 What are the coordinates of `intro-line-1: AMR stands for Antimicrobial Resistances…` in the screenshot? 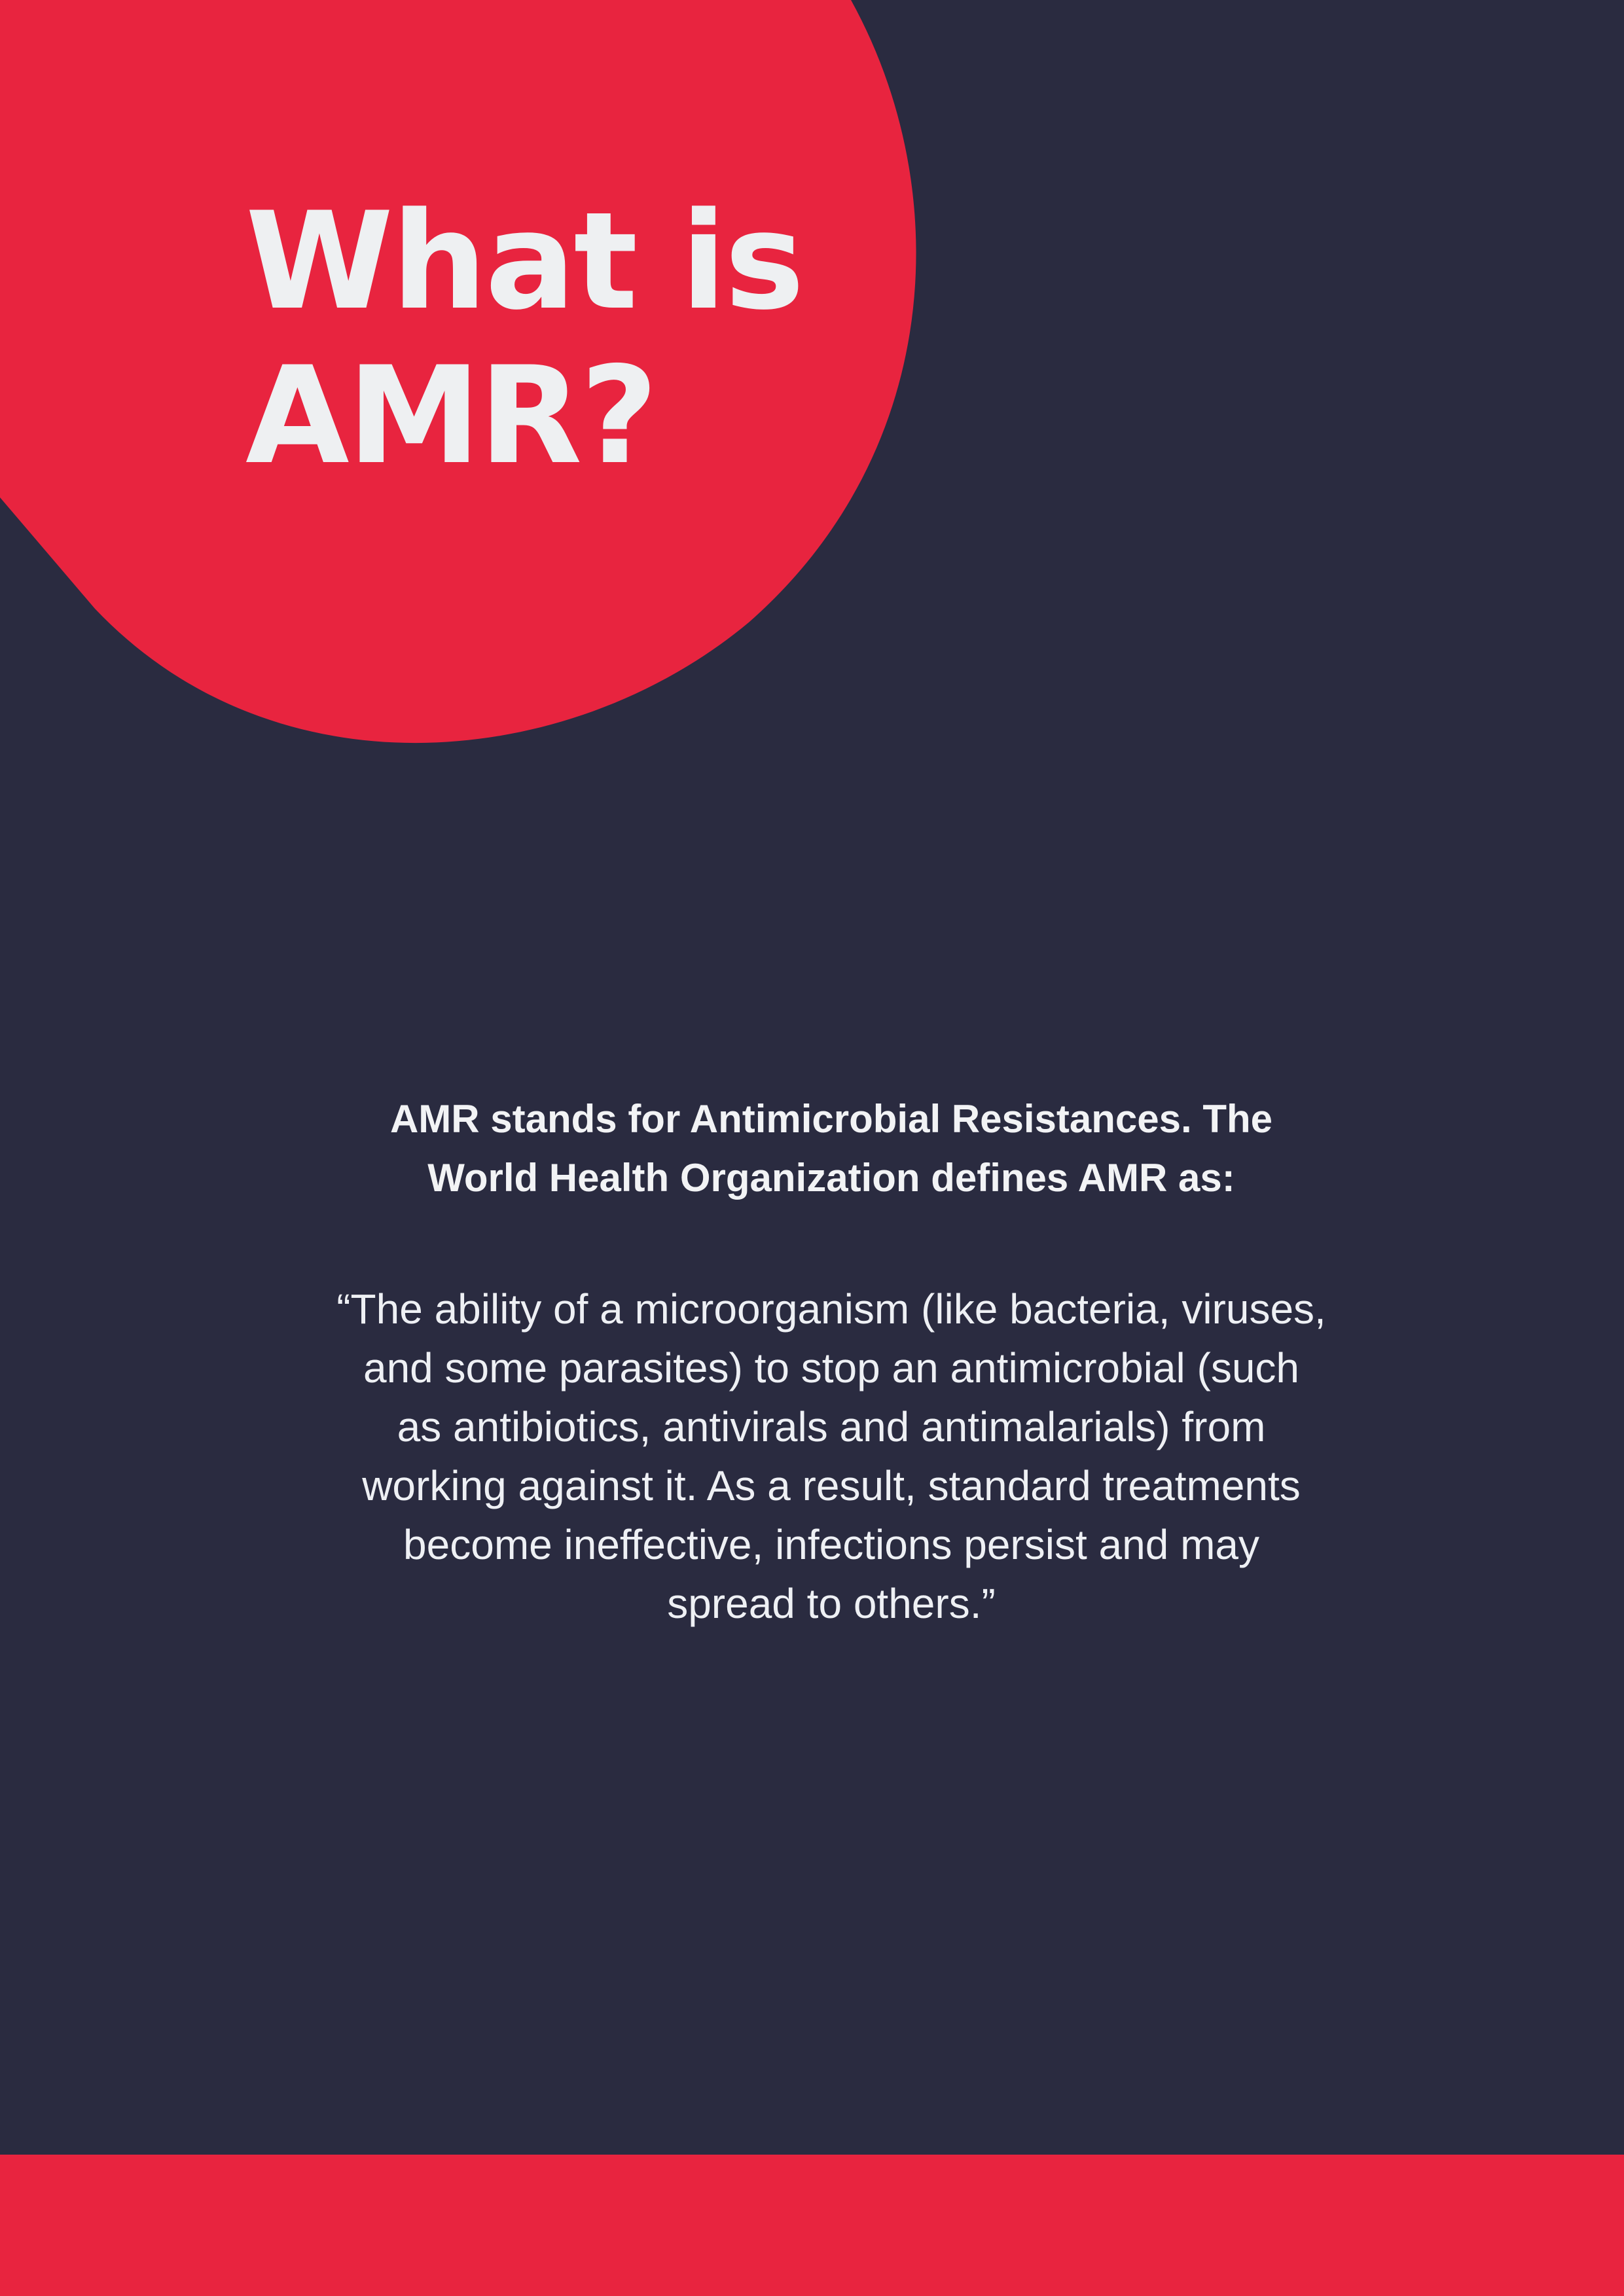 It's located at (831, 1119).